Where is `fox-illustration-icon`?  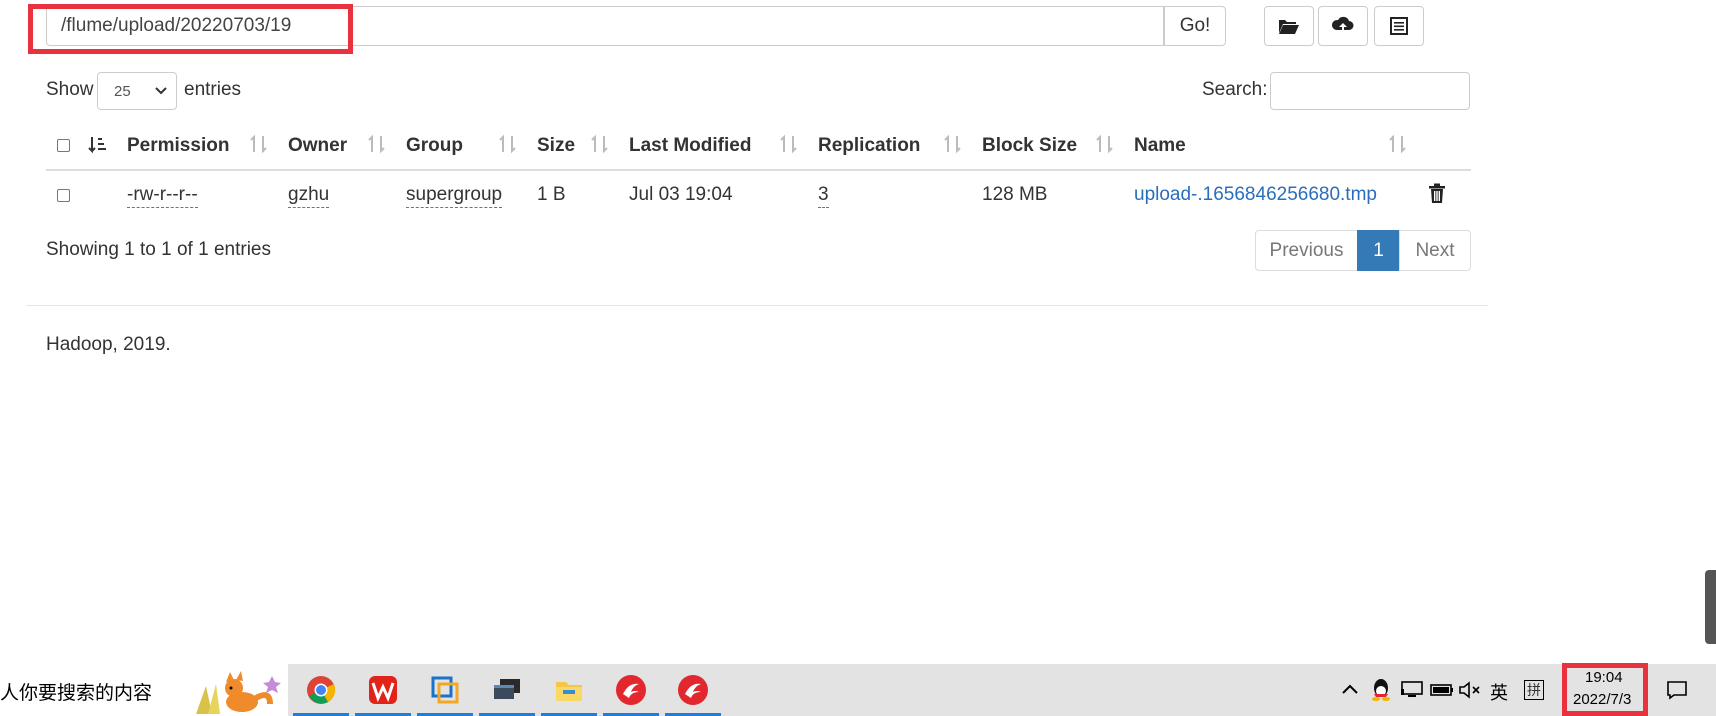
fox-illustration-icon is located at coordinates (238, 692).